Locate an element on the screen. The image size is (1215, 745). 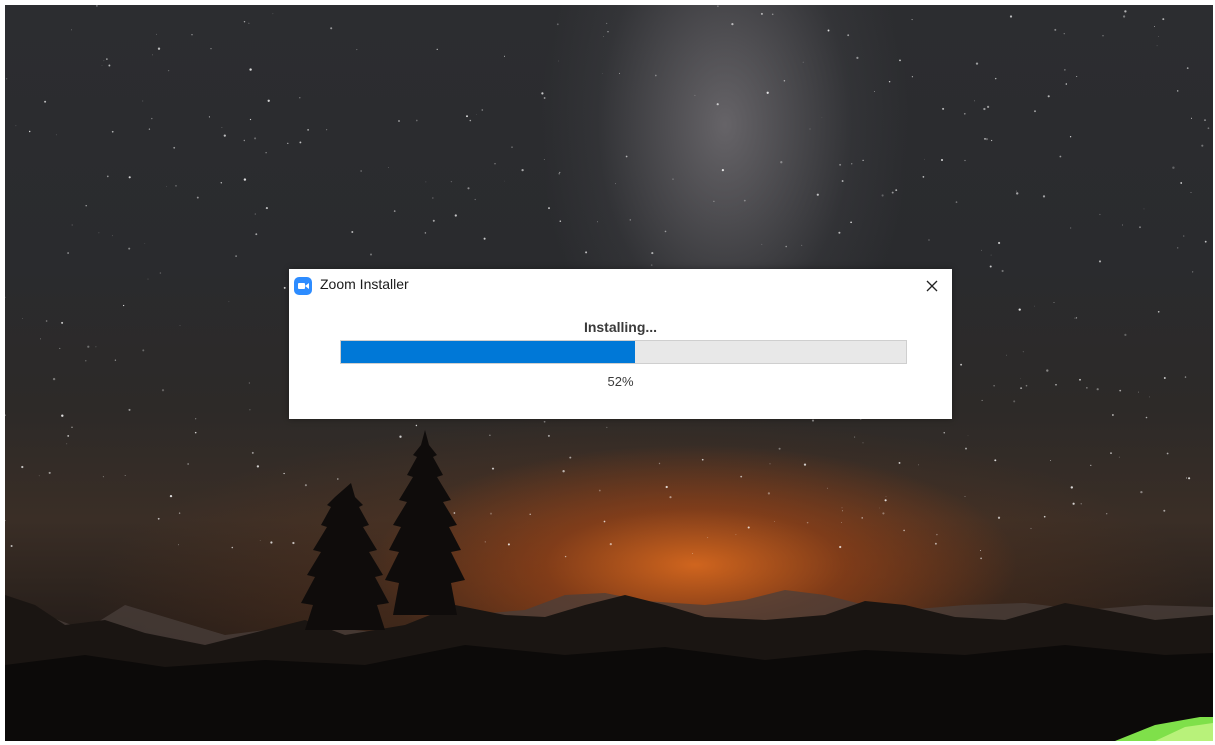
dialog-titlebar: Zoom Installer is located at coordinates (620, 285).